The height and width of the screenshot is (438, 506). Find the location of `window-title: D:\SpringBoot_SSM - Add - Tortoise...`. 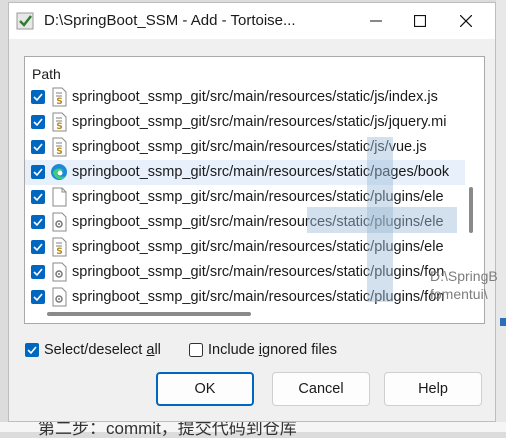

window-title: D:\SpringBoot_SSM - Add - Tortoise... is located at coordinates (170, 20).